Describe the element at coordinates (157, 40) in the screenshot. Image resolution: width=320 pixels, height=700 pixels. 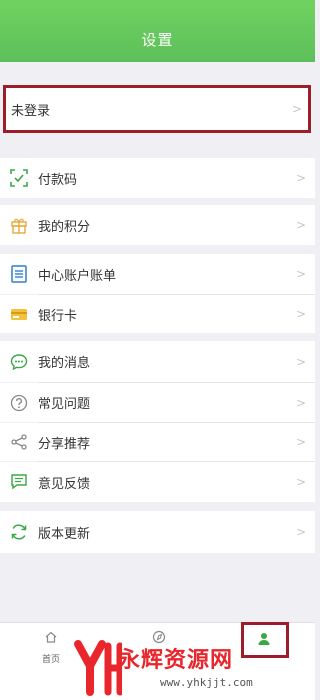
I see `page-title: 设置` at that location.